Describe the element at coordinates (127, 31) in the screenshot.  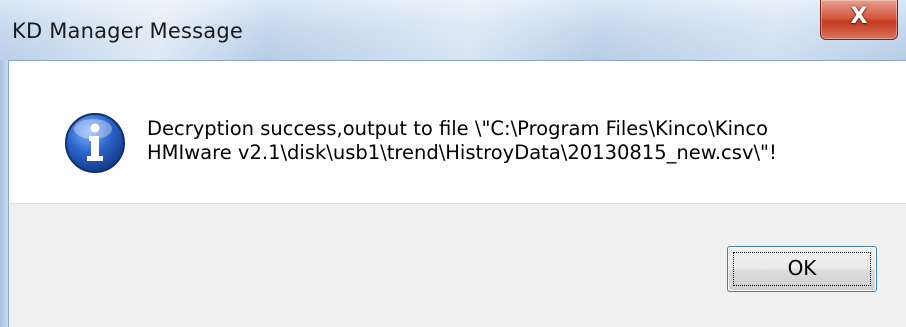
I see `window-title: KD Manager Message` at that location.